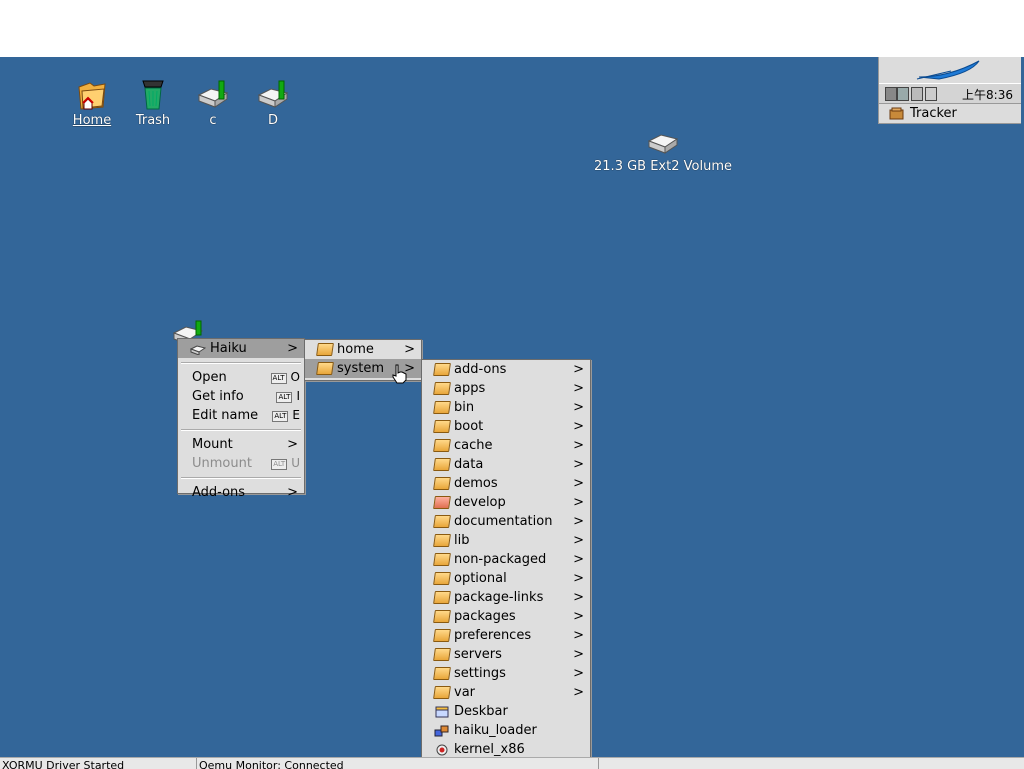 This screenshot has height=769, width=1024. I want to click on shortcut-key: E, so click(296, 415).